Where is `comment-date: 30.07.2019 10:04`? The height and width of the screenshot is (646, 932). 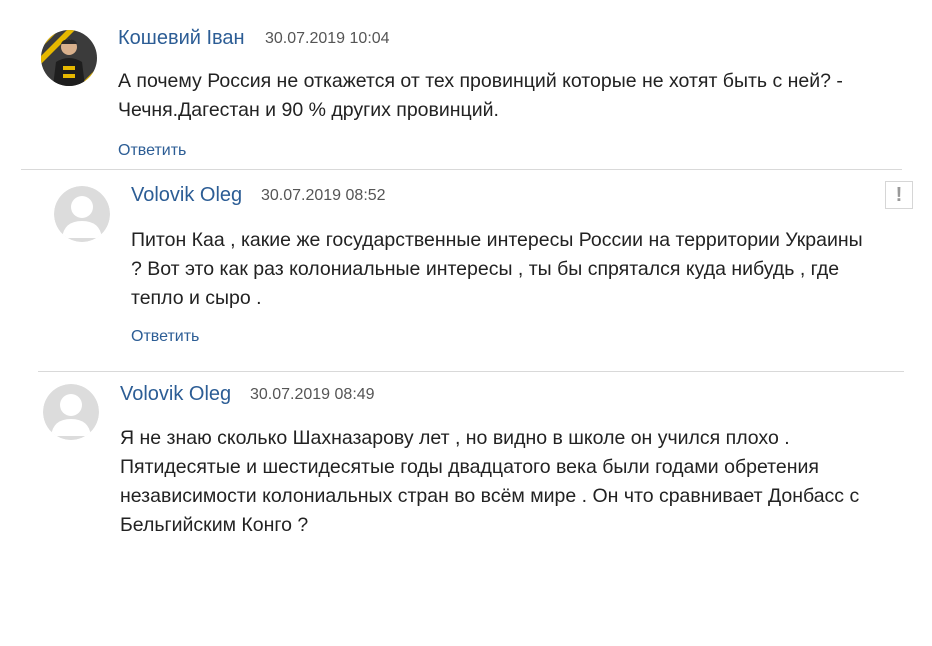
comment-date: 30.07.2019 10:04 is located at coordinates (327, 38).